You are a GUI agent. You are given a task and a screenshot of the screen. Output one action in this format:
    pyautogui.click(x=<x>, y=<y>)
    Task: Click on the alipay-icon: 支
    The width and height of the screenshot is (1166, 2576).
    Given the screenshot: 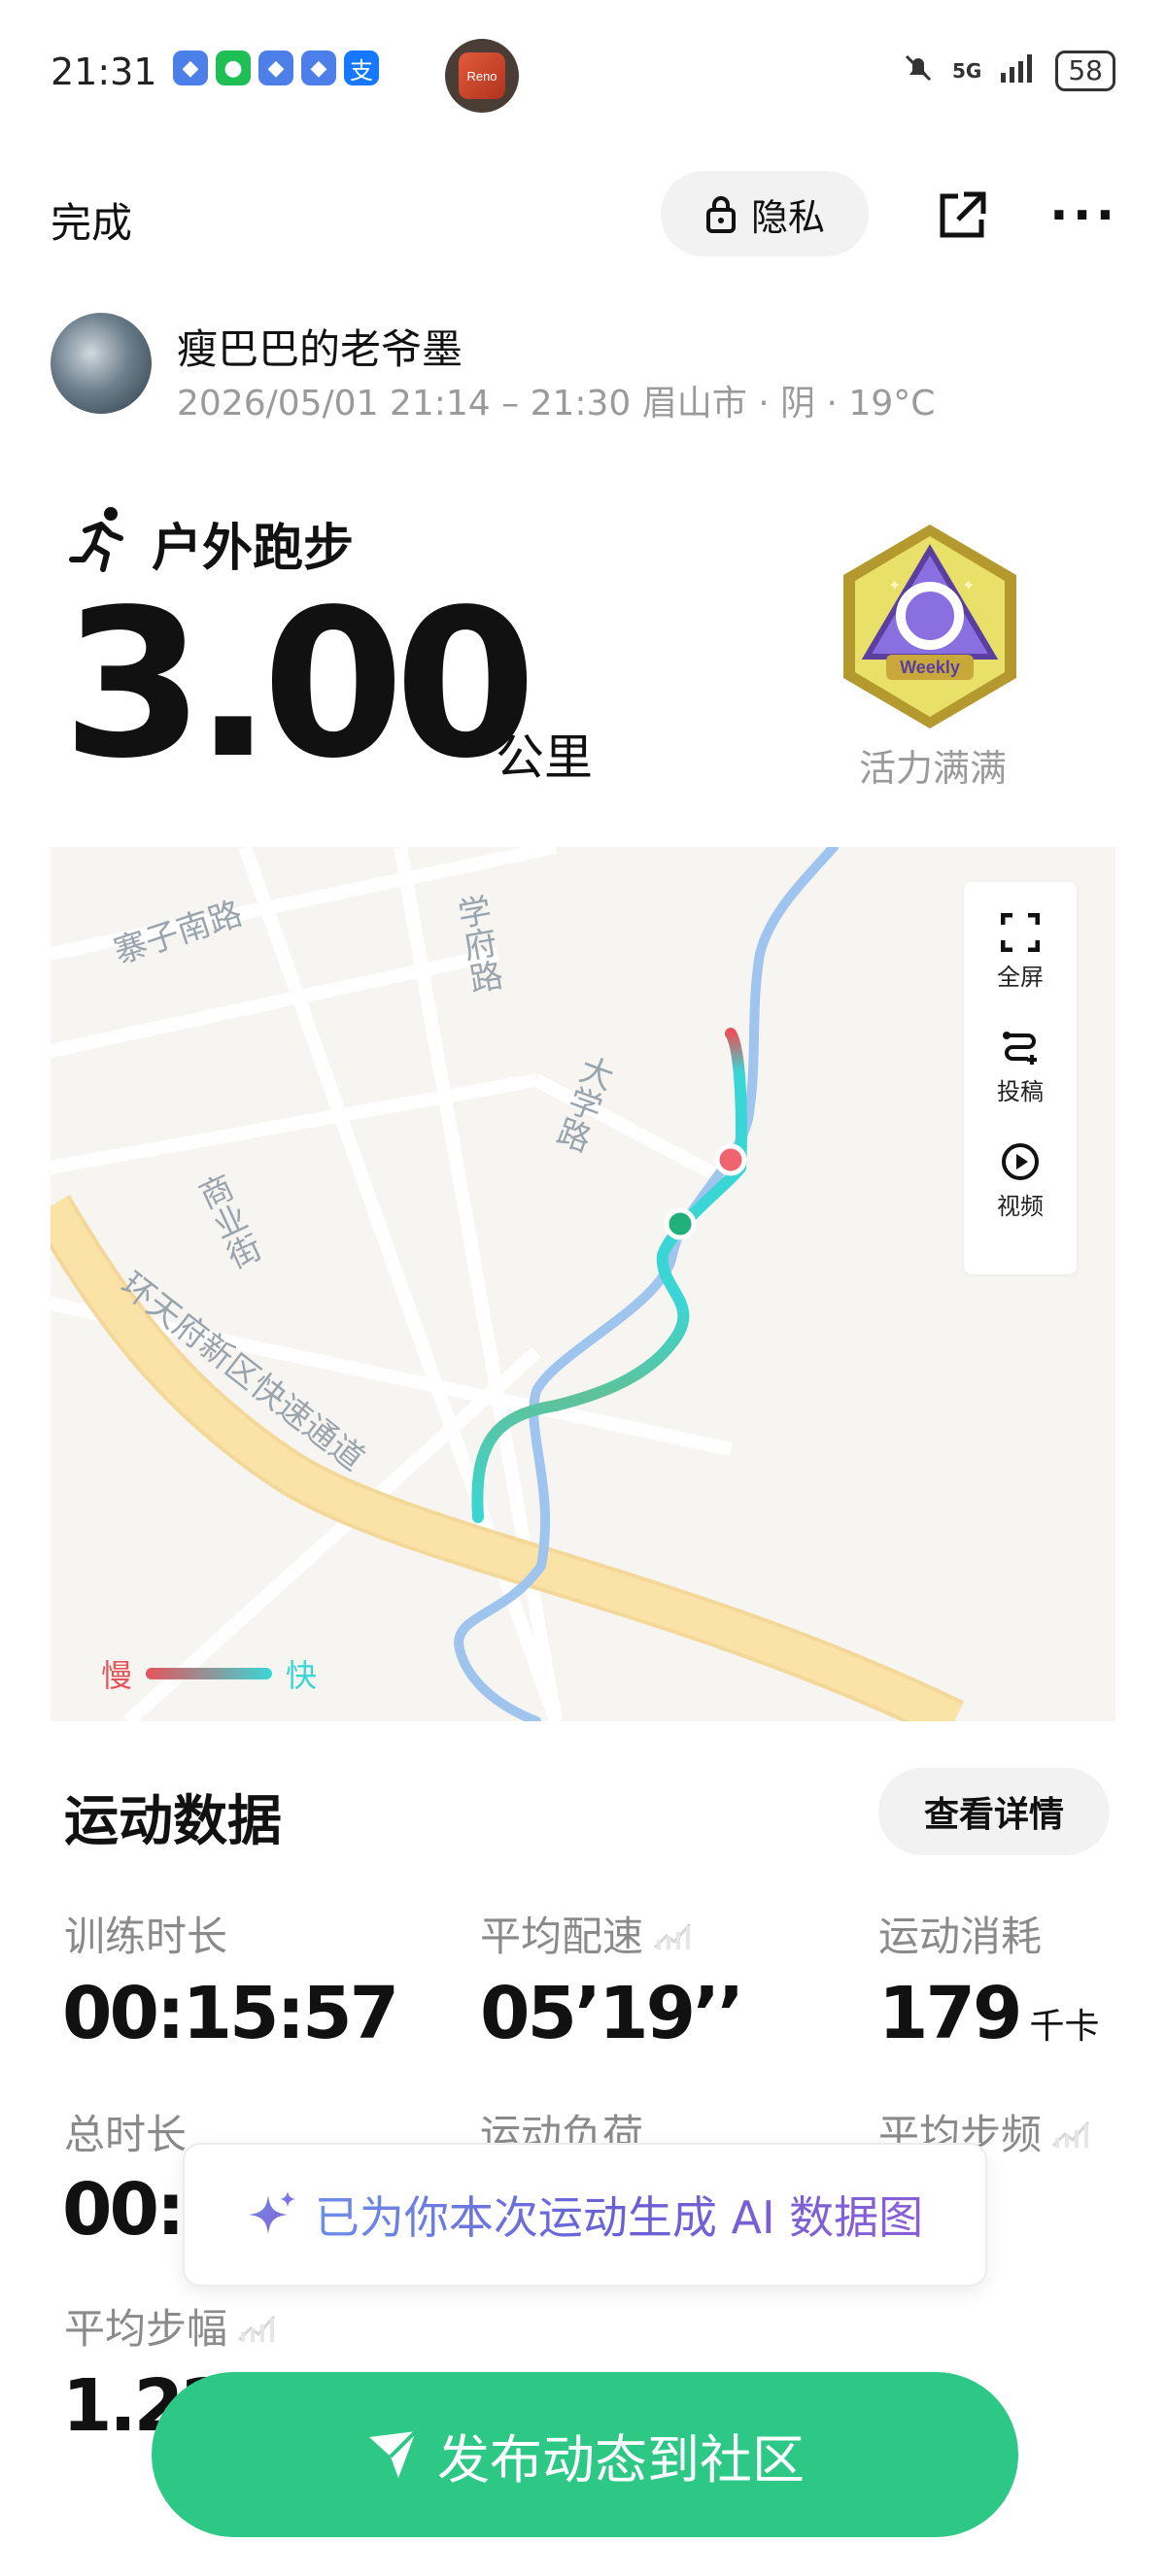 What is the action you would take?
    pyautogui.click(x=361, y=68)
    